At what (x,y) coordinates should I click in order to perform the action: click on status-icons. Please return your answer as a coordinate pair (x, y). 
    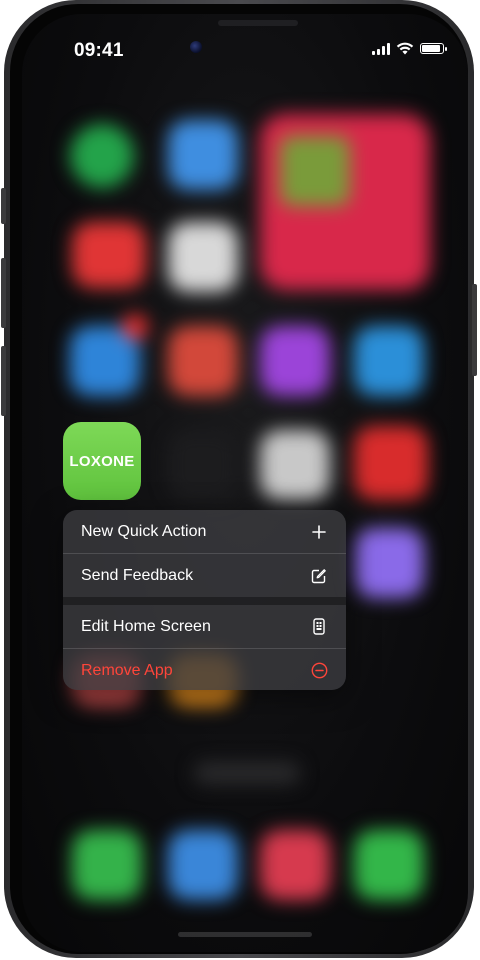
    Looking at the image, I should click on (409, 48).